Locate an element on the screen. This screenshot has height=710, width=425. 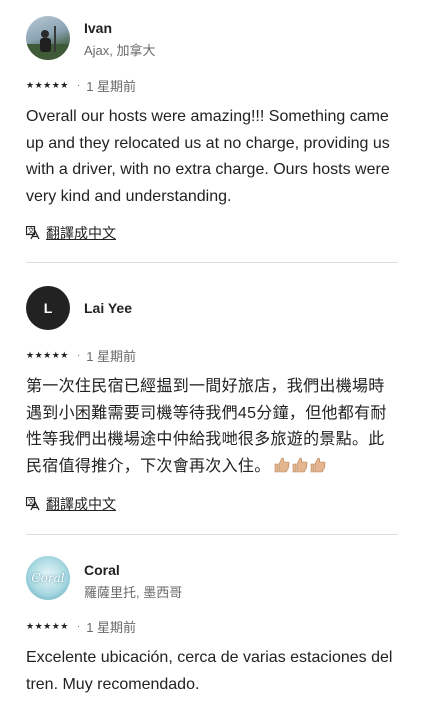
thumbs-up-emoji is located at coordinates (300, 465).